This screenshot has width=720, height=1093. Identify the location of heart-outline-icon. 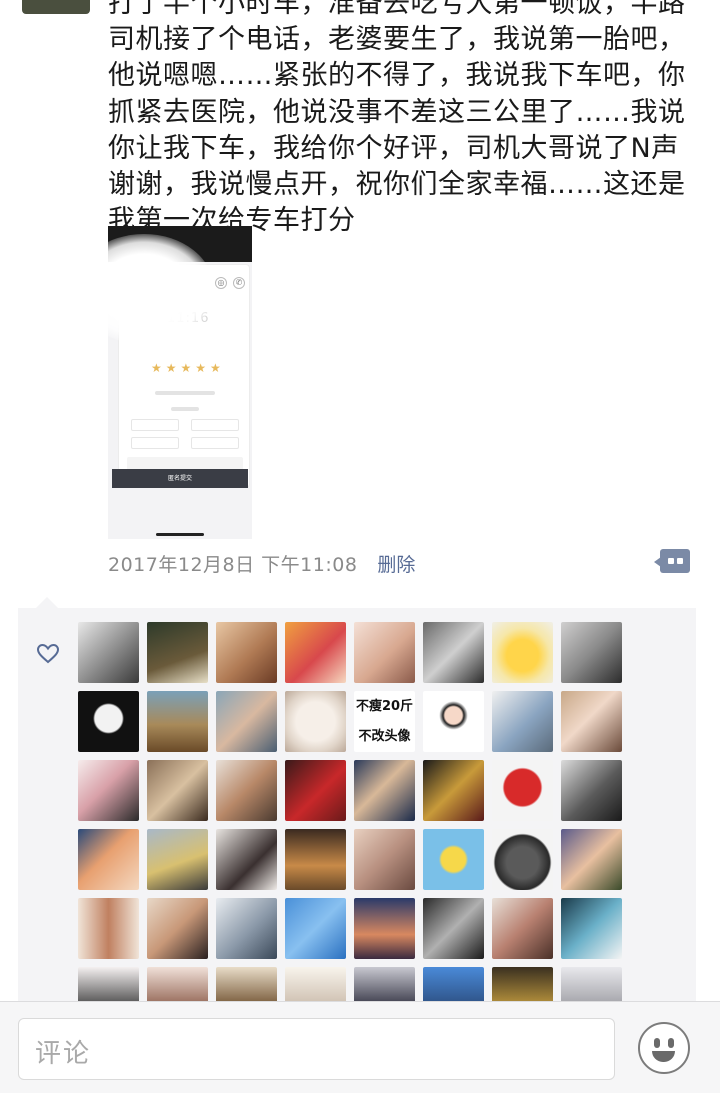
(48, 653).